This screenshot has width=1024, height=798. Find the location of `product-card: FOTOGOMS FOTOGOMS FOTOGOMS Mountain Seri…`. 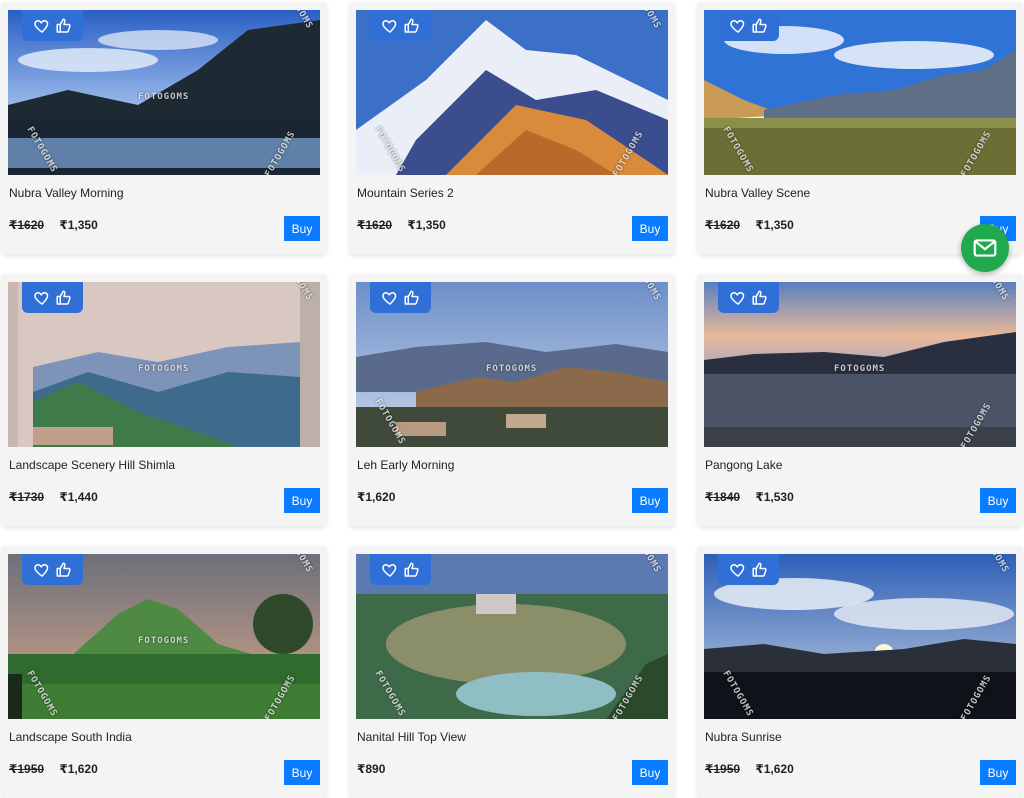

product-card: FOTOGOMS FOTOGOMS FOTOGOMS Mountain Seri… is located at coordinates (512, 128).